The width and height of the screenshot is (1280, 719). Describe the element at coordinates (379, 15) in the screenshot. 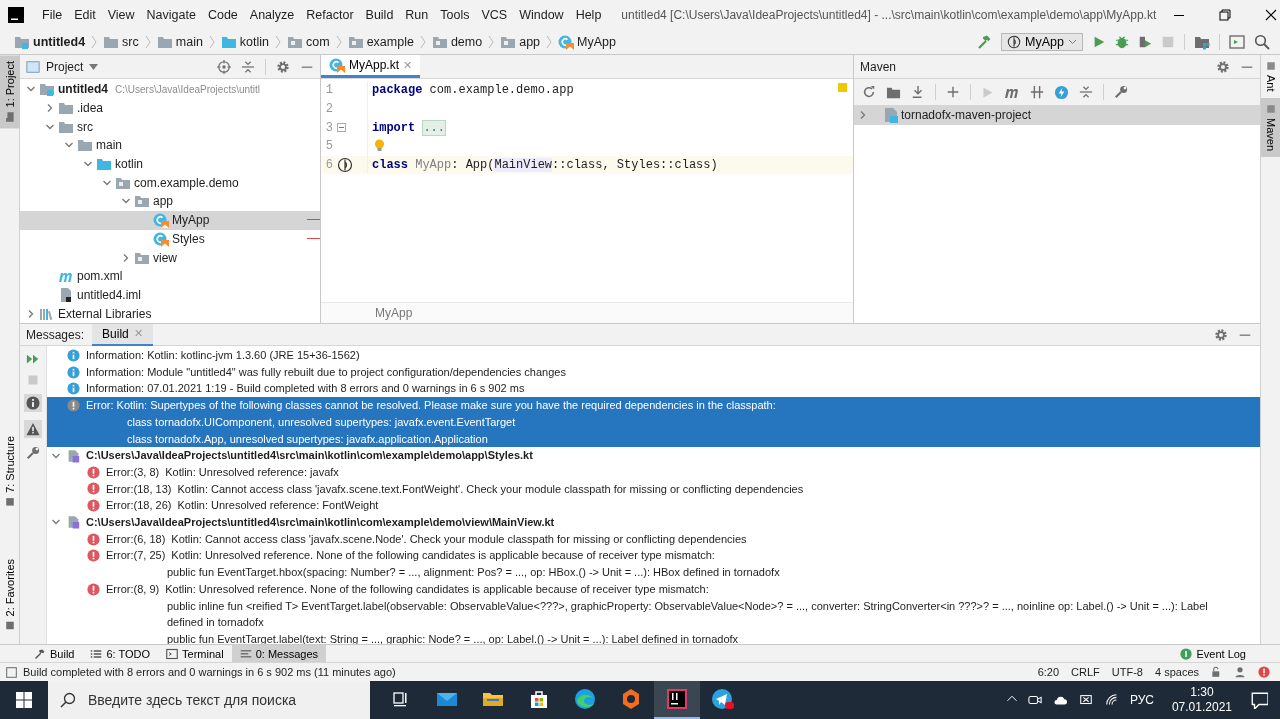

I see `menu-item: Build` at that location.